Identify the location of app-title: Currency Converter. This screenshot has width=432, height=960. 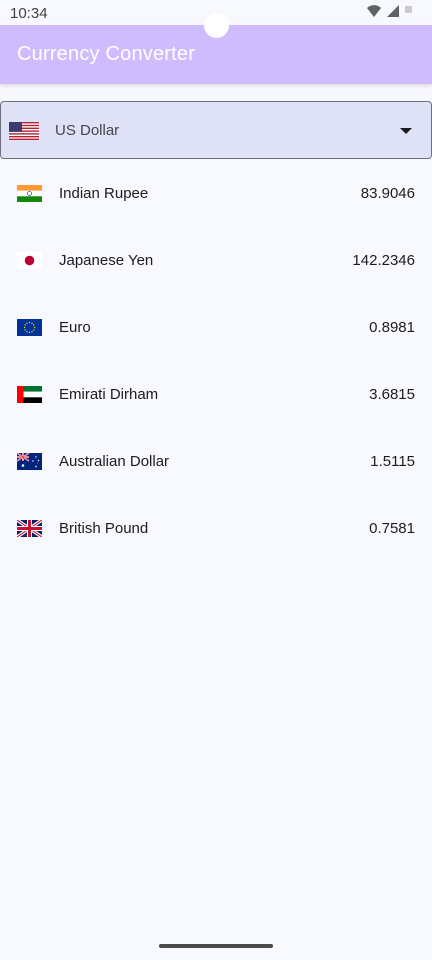
(106, 54).